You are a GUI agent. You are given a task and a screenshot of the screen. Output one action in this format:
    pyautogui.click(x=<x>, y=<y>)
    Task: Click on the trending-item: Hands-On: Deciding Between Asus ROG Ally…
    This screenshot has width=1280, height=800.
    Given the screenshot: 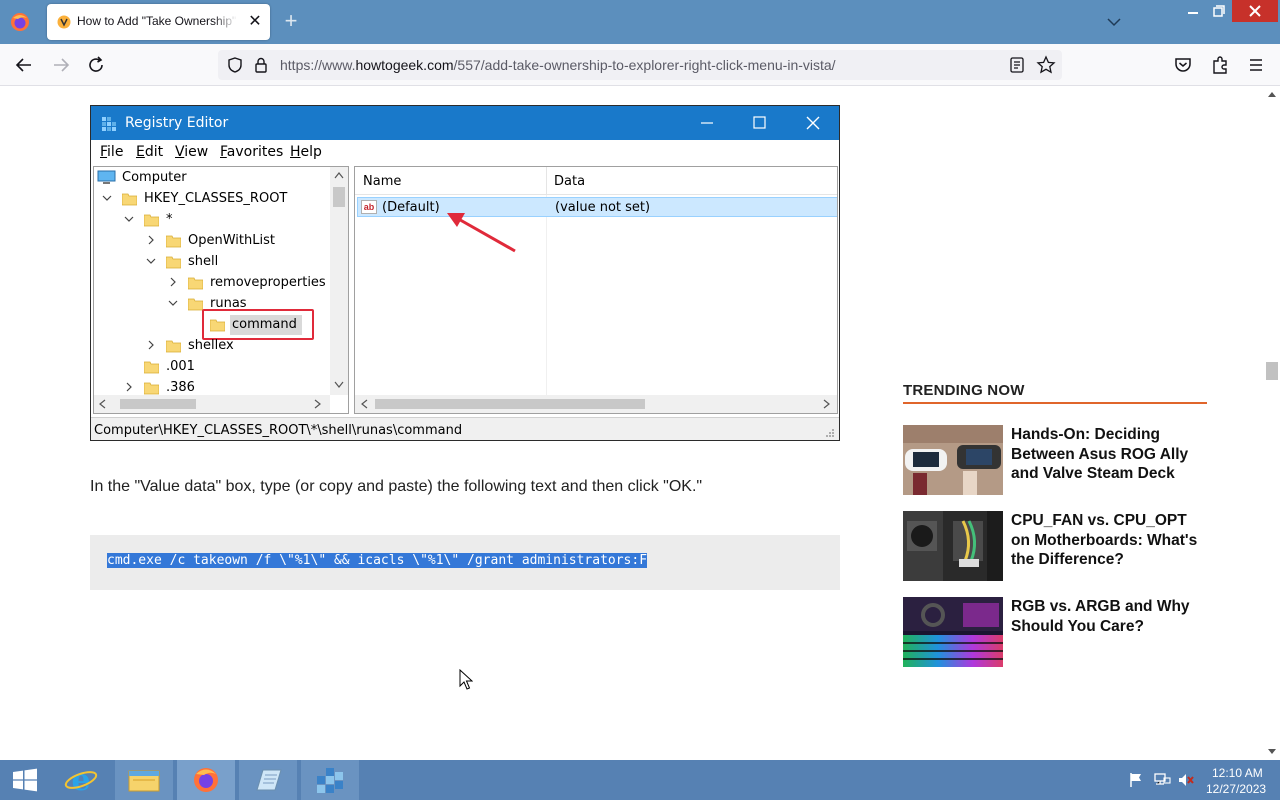 What is the action you would take?
    pyautogui.click(x=1055, y=460)
    